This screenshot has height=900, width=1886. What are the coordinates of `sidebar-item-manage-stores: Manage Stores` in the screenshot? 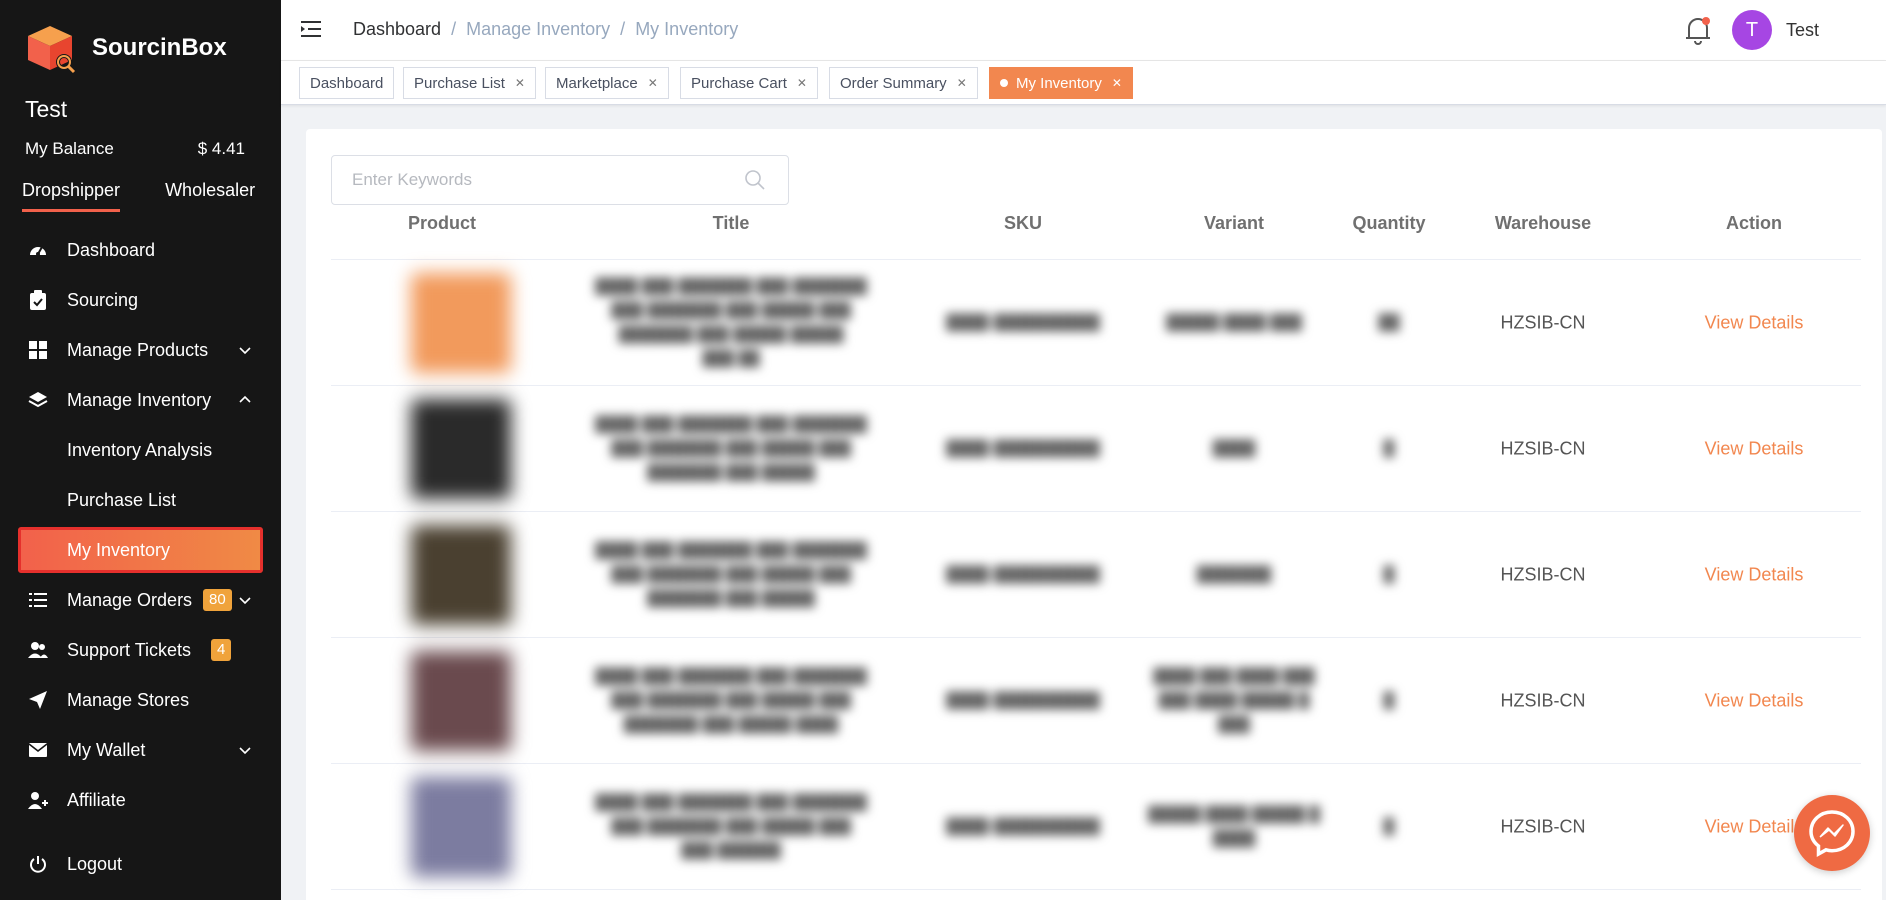 It's located at (140, 700).